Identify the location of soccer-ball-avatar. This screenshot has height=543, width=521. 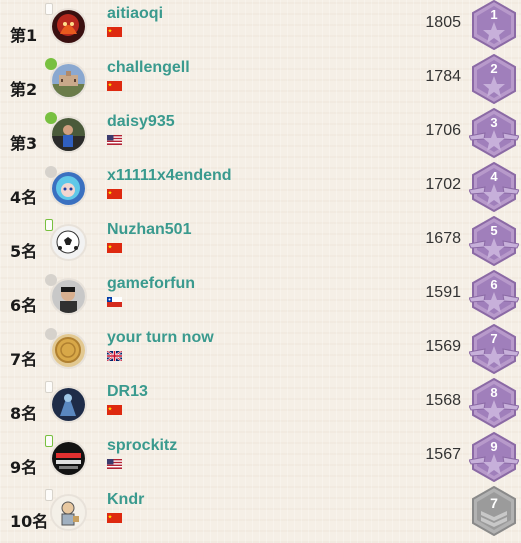
(68, 242).